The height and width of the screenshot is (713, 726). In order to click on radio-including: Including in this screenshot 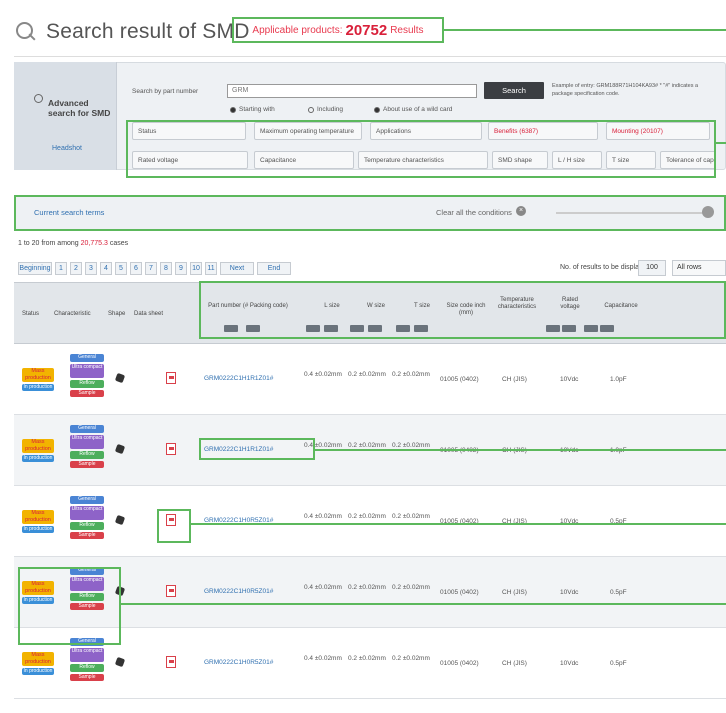, I will do `click(325, 109)`.